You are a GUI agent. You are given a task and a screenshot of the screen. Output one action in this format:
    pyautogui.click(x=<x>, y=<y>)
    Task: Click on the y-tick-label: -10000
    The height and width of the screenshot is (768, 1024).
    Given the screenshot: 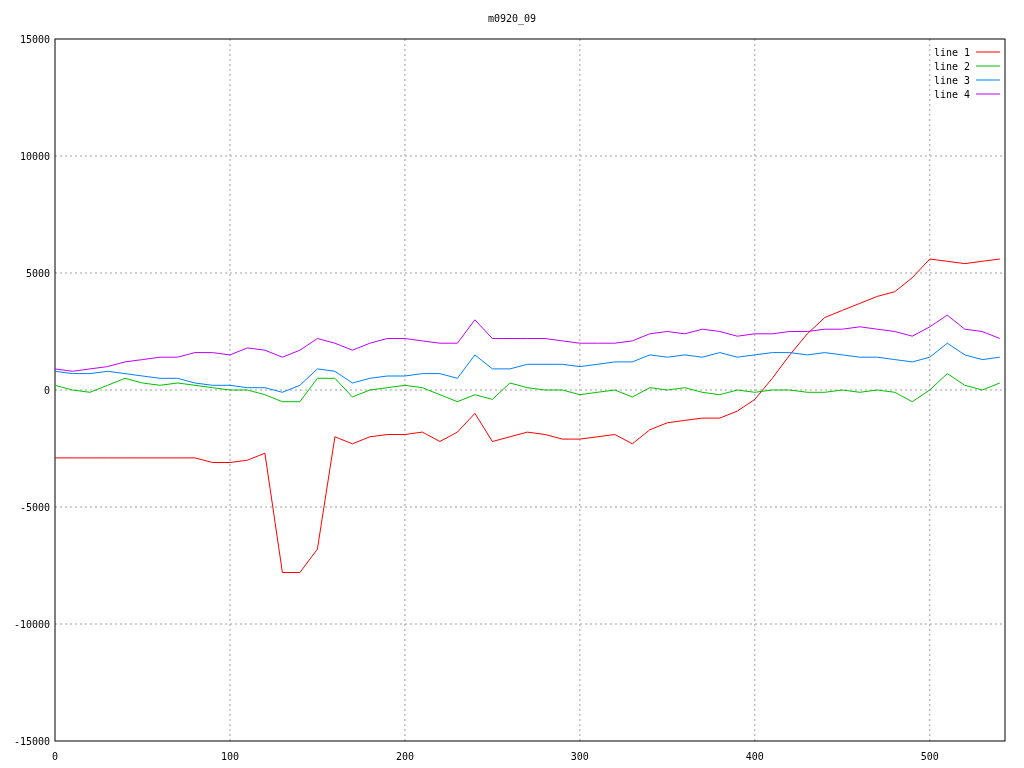 What is the action you would take?
    pyautogui.click(x=31, y=624)
    